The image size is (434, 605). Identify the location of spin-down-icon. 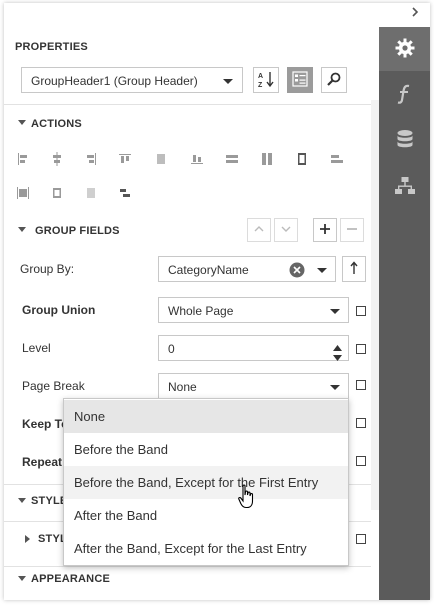
(337, 357).